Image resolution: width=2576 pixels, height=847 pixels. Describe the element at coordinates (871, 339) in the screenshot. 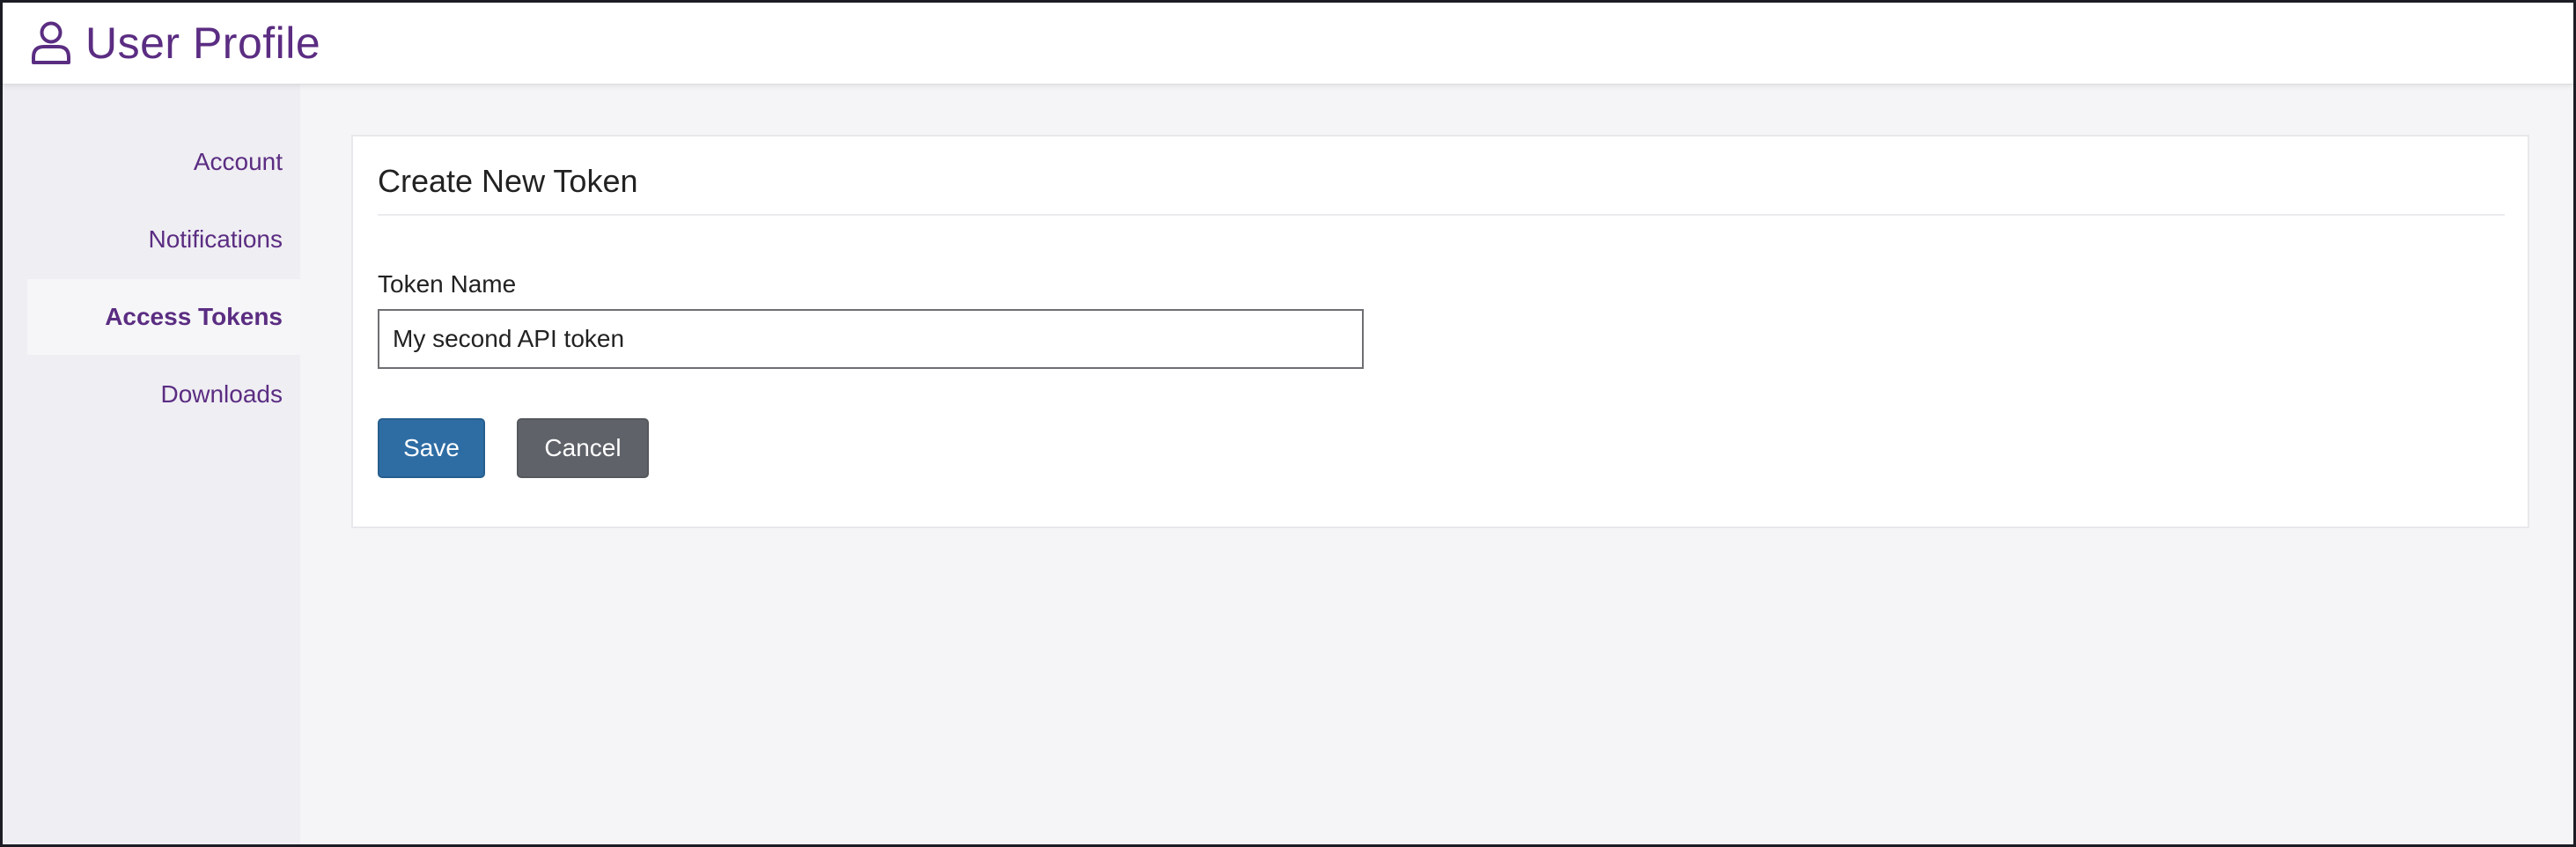

I see `token-name-input` at that location.